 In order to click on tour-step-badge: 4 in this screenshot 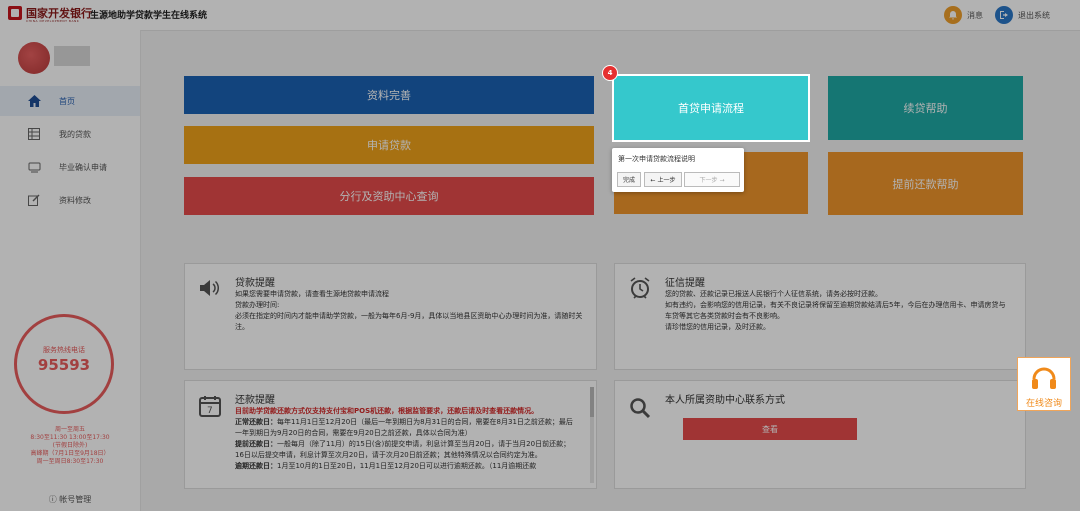, I will do `click(610, 73)`.